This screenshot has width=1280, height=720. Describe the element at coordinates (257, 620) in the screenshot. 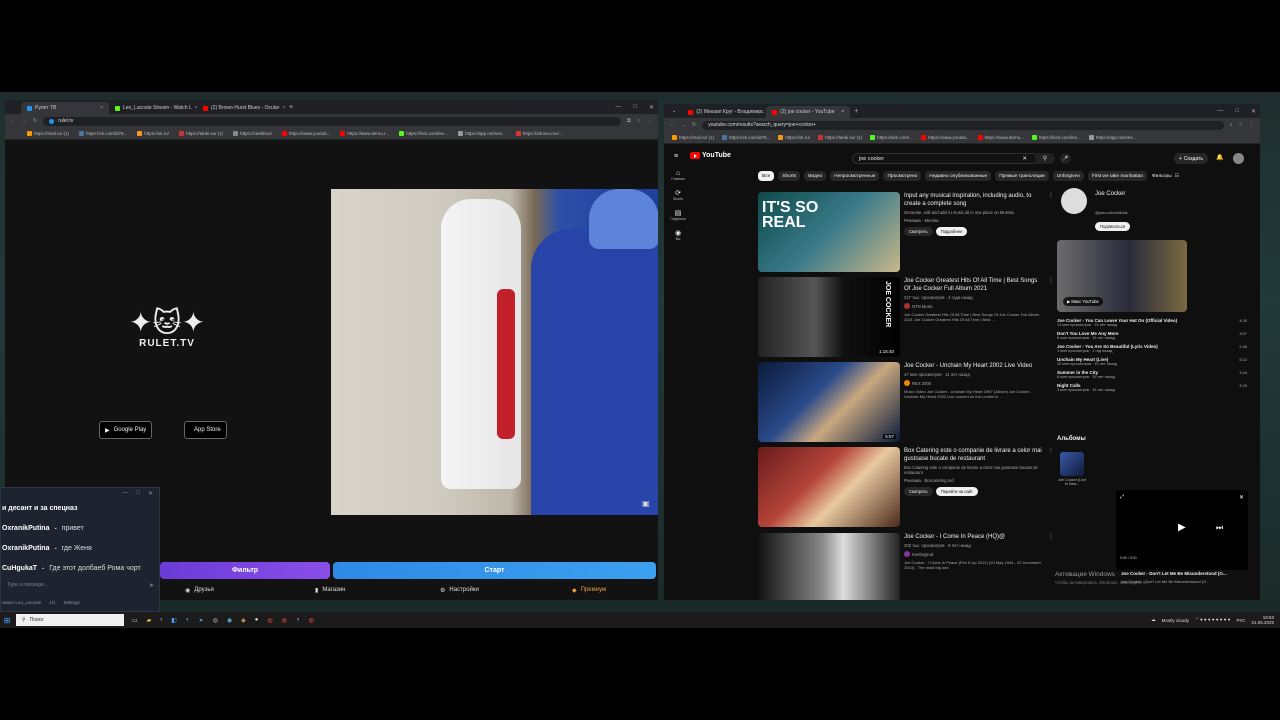

I see `obs-icon: ●` at that location.